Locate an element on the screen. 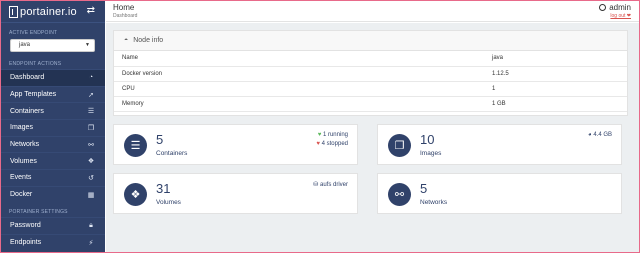 The width and height of the screenshot is (640, 253). endpoint-select: java ▼ is located at coordinates (52, 45).